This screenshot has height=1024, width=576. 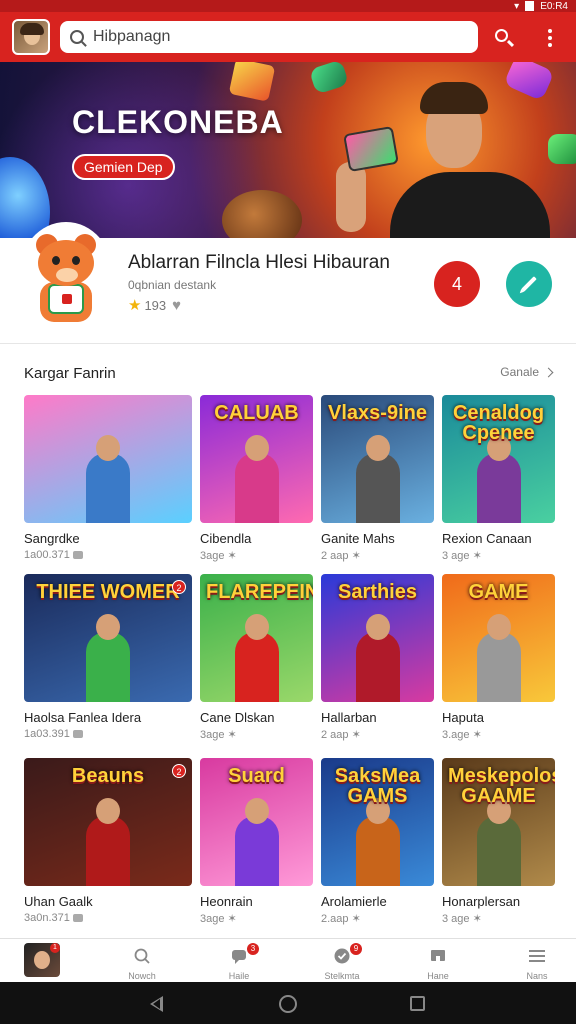 I want to click on heart-icon: ♥, so click(x=176, y=305).